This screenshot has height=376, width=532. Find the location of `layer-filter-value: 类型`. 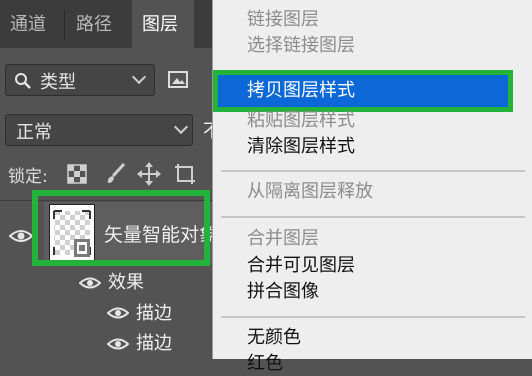

layer-filter-value: 类型 is located at coordinates (58, 82).